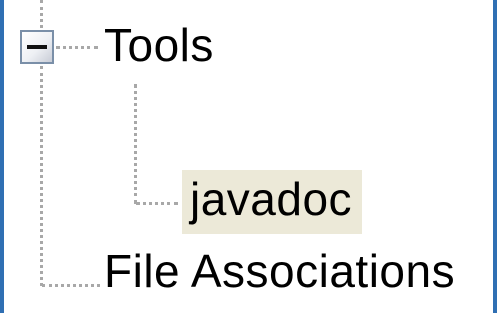 This screenshot has height=313, width=497. I want to click on window-frame-right, so click(495, 156).